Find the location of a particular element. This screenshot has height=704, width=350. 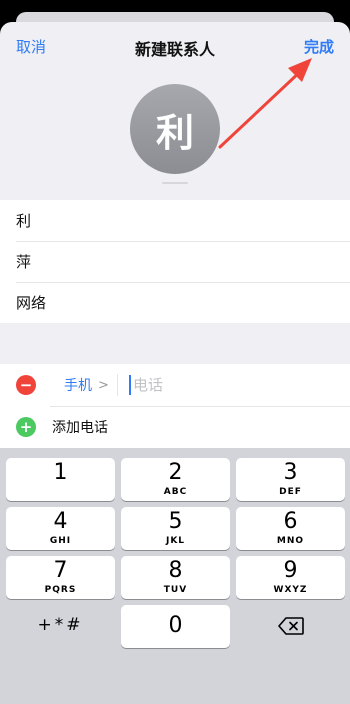

phone-type-label: 手机 is located at coordinates (78, 385).